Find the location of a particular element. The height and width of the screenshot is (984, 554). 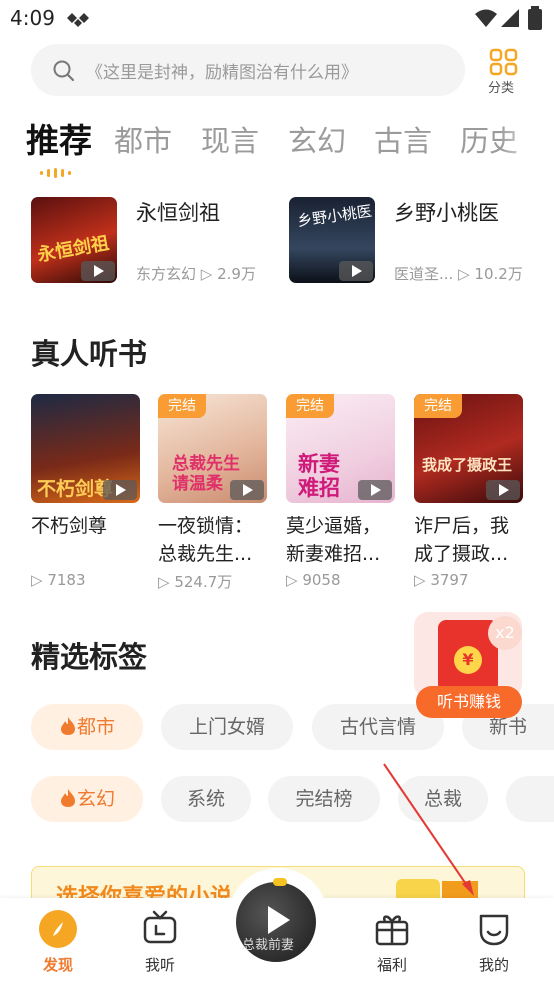

tag-chip-fantasy: 玄幻 is located at coordinates (87, 799).